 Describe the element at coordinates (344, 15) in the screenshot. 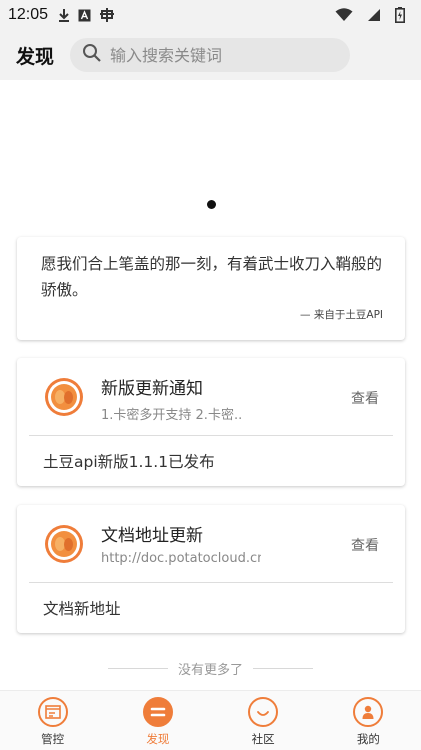

I see `wifi-icon` at that location.